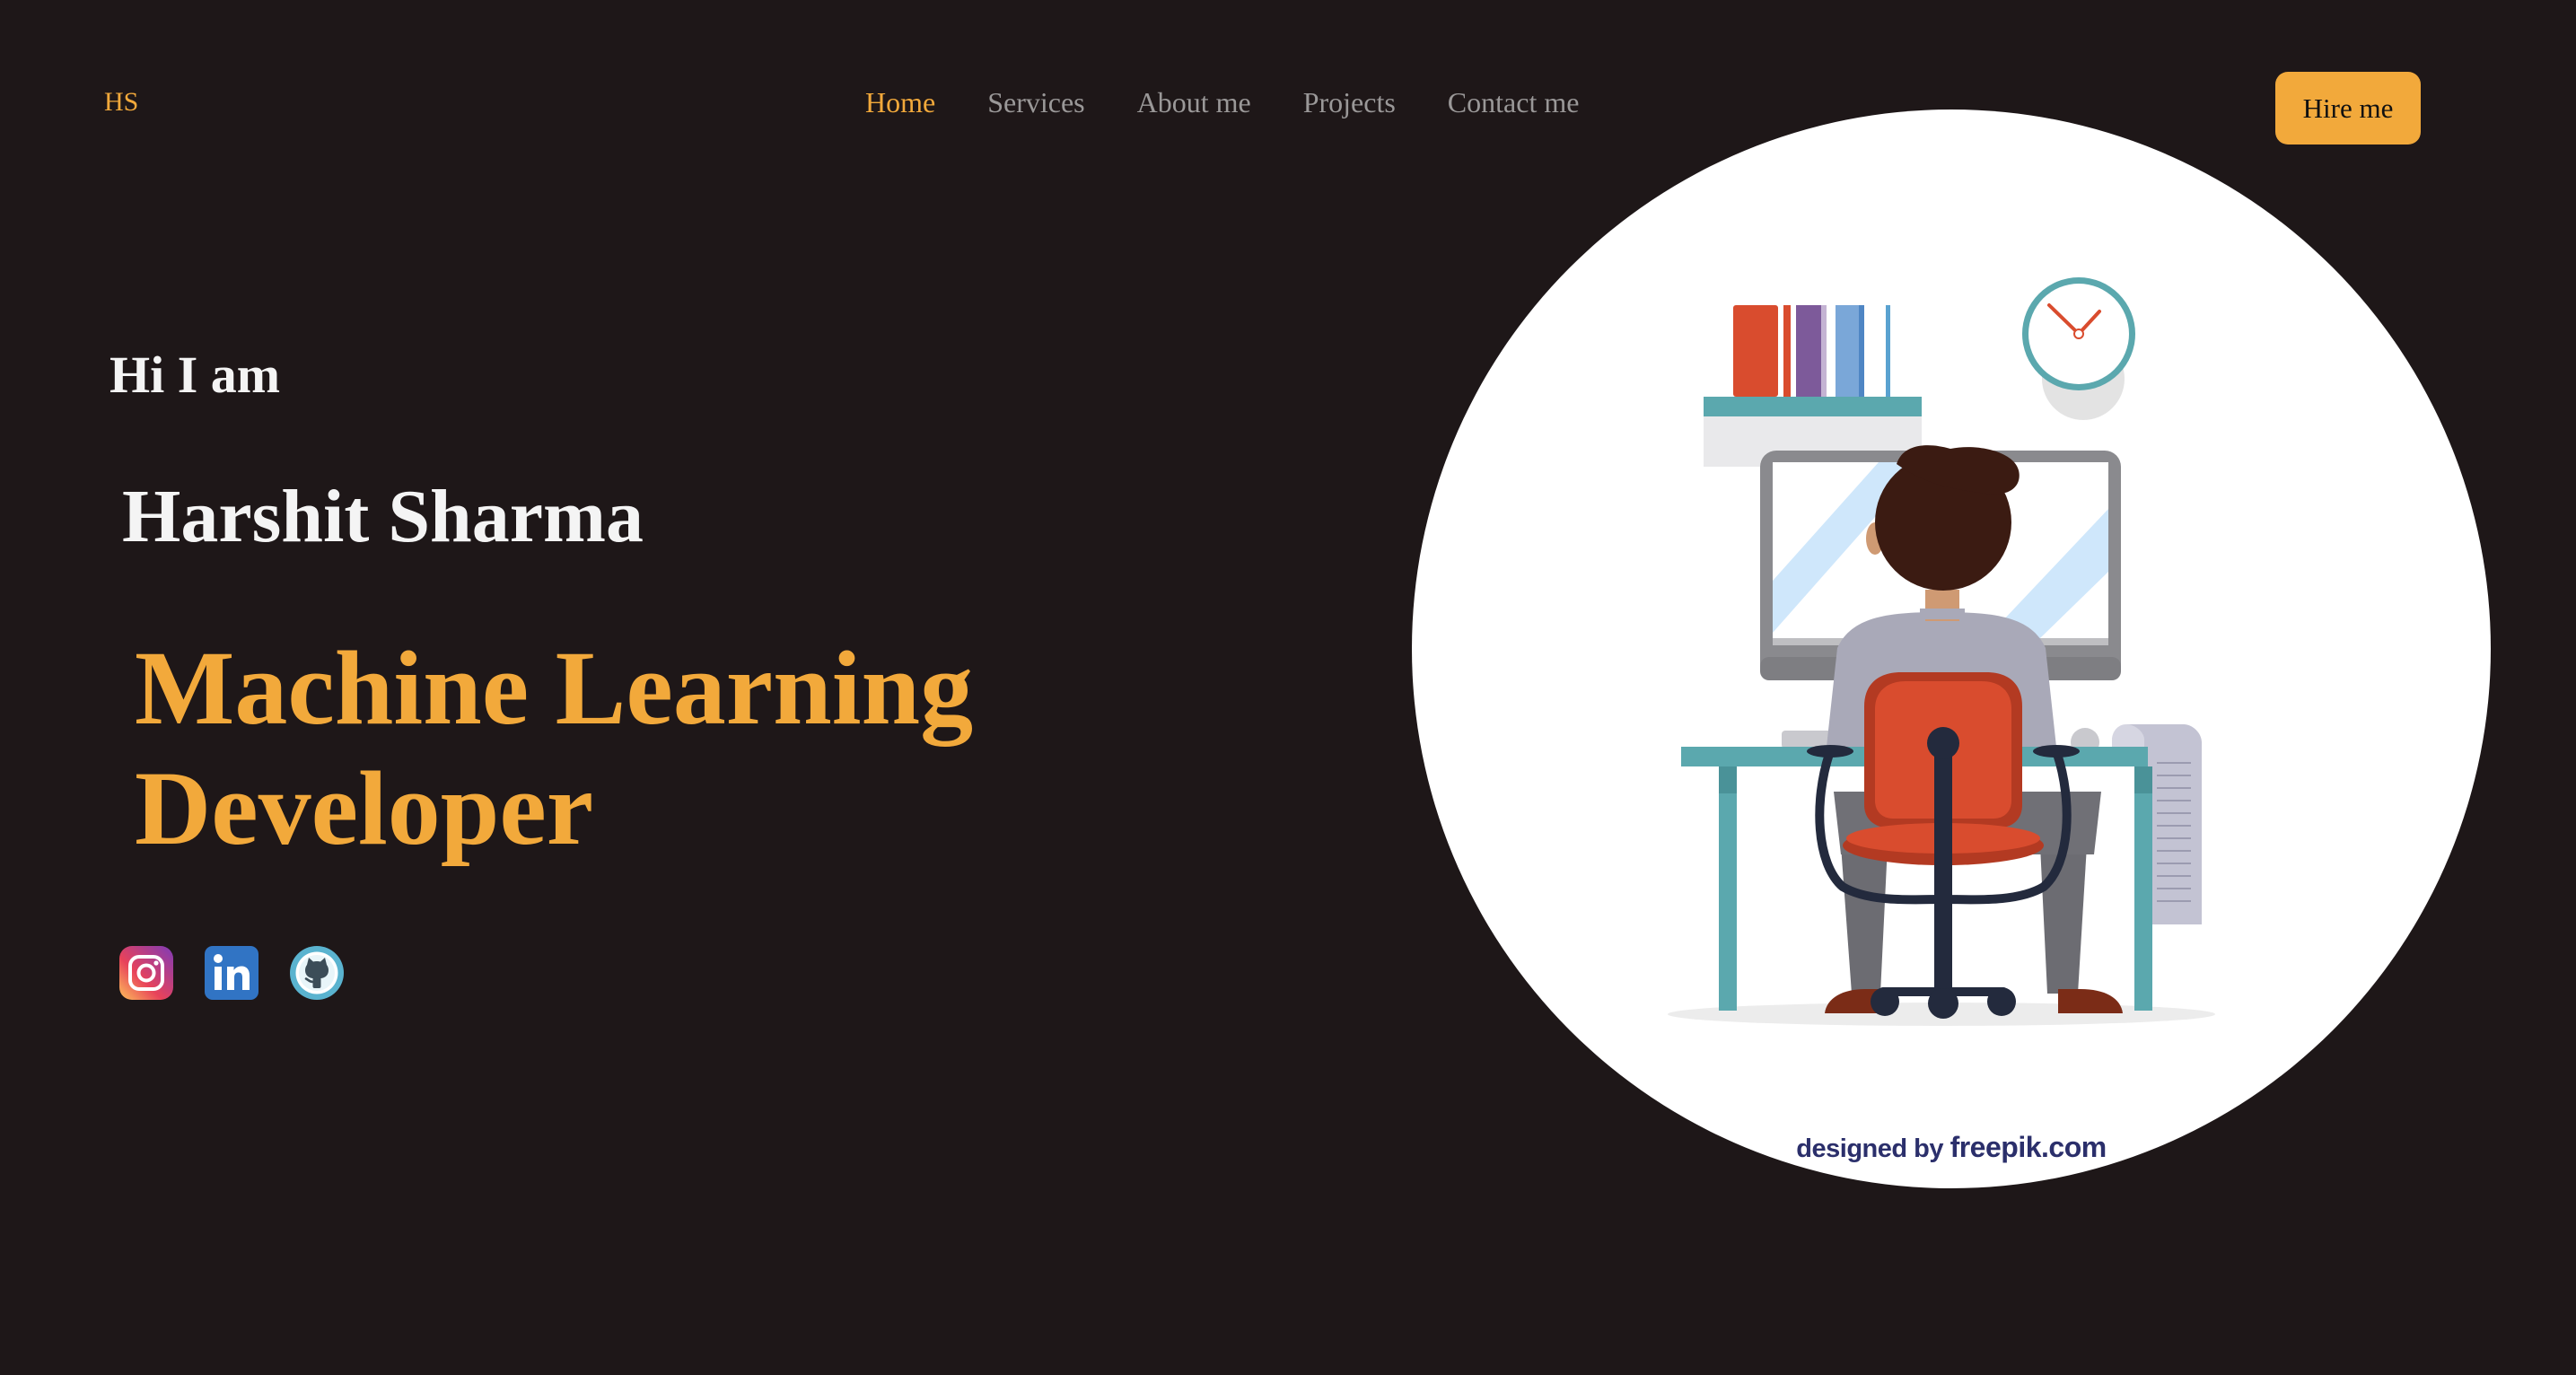  I want to click on nav-home: Home, so click(900, 102).